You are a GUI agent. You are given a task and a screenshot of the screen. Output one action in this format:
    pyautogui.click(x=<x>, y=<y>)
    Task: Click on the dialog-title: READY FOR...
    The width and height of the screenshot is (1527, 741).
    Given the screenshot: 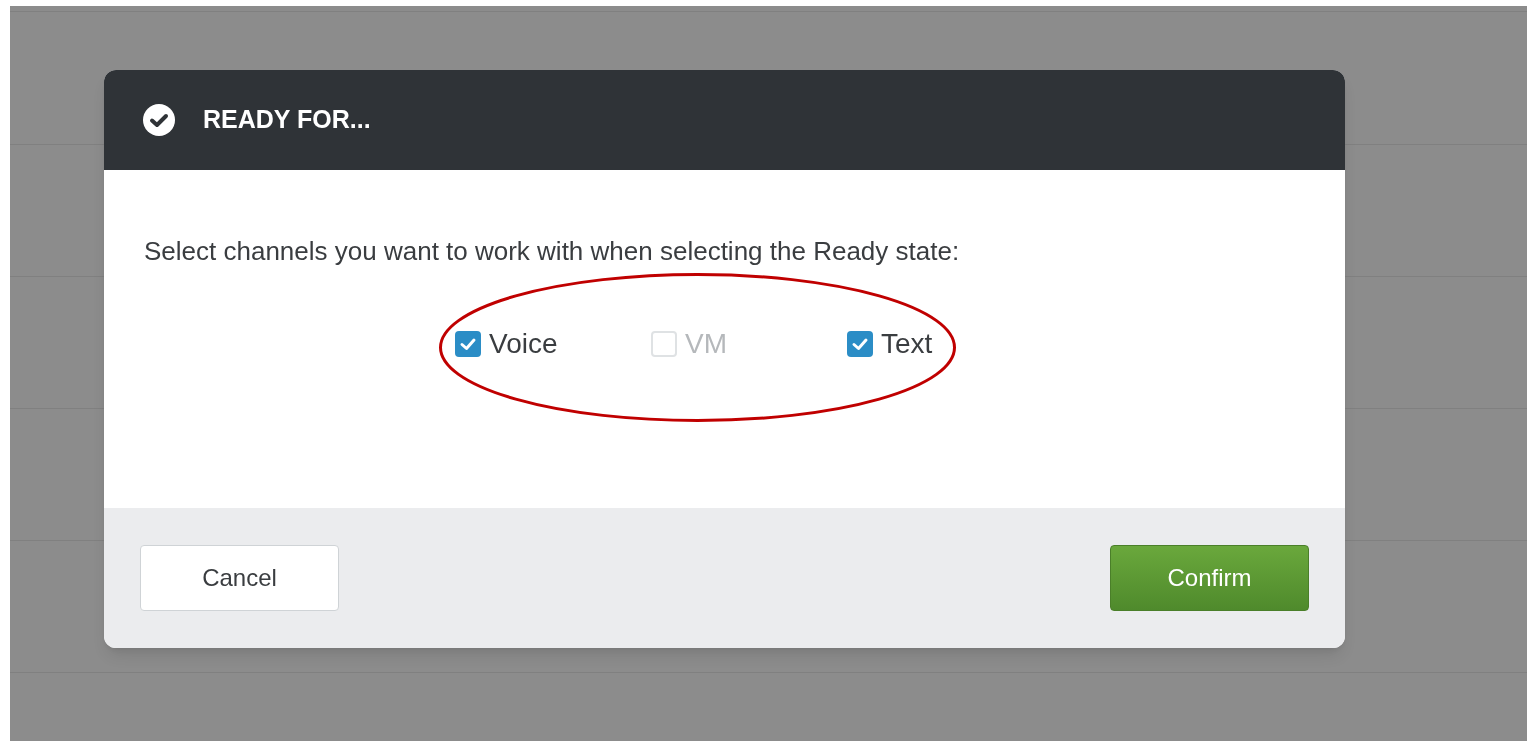 What is the action you would take?
    pyautogui.click(x=287, y=120)
    